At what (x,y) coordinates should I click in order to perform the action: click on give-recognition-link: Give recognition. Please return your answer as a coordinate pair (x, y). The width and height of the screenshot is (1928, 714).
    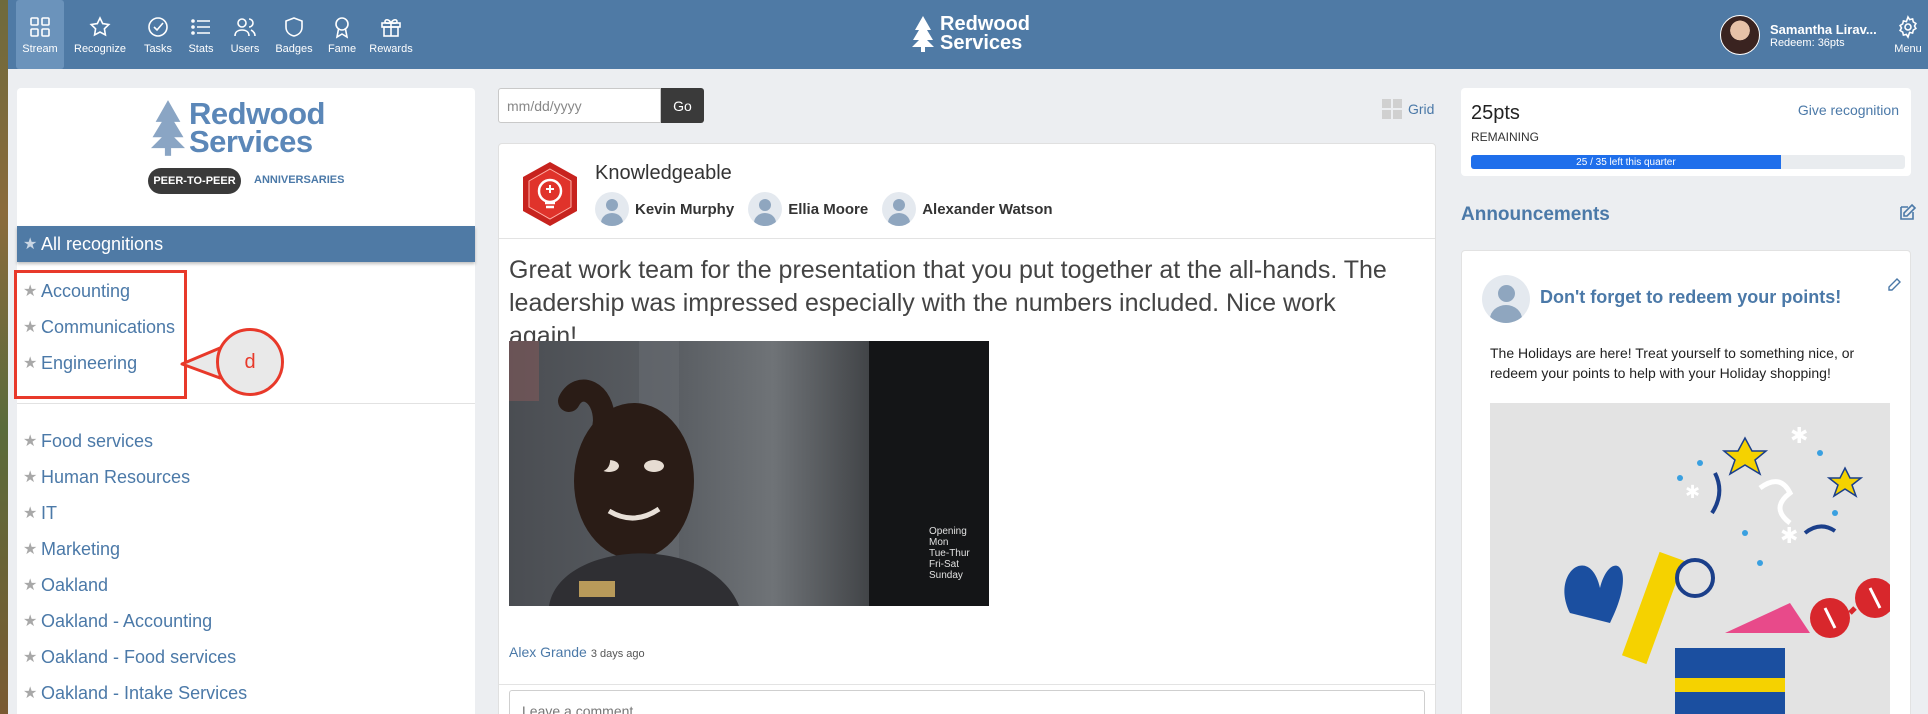
    Looking at the image, I should click on (1848, 110).